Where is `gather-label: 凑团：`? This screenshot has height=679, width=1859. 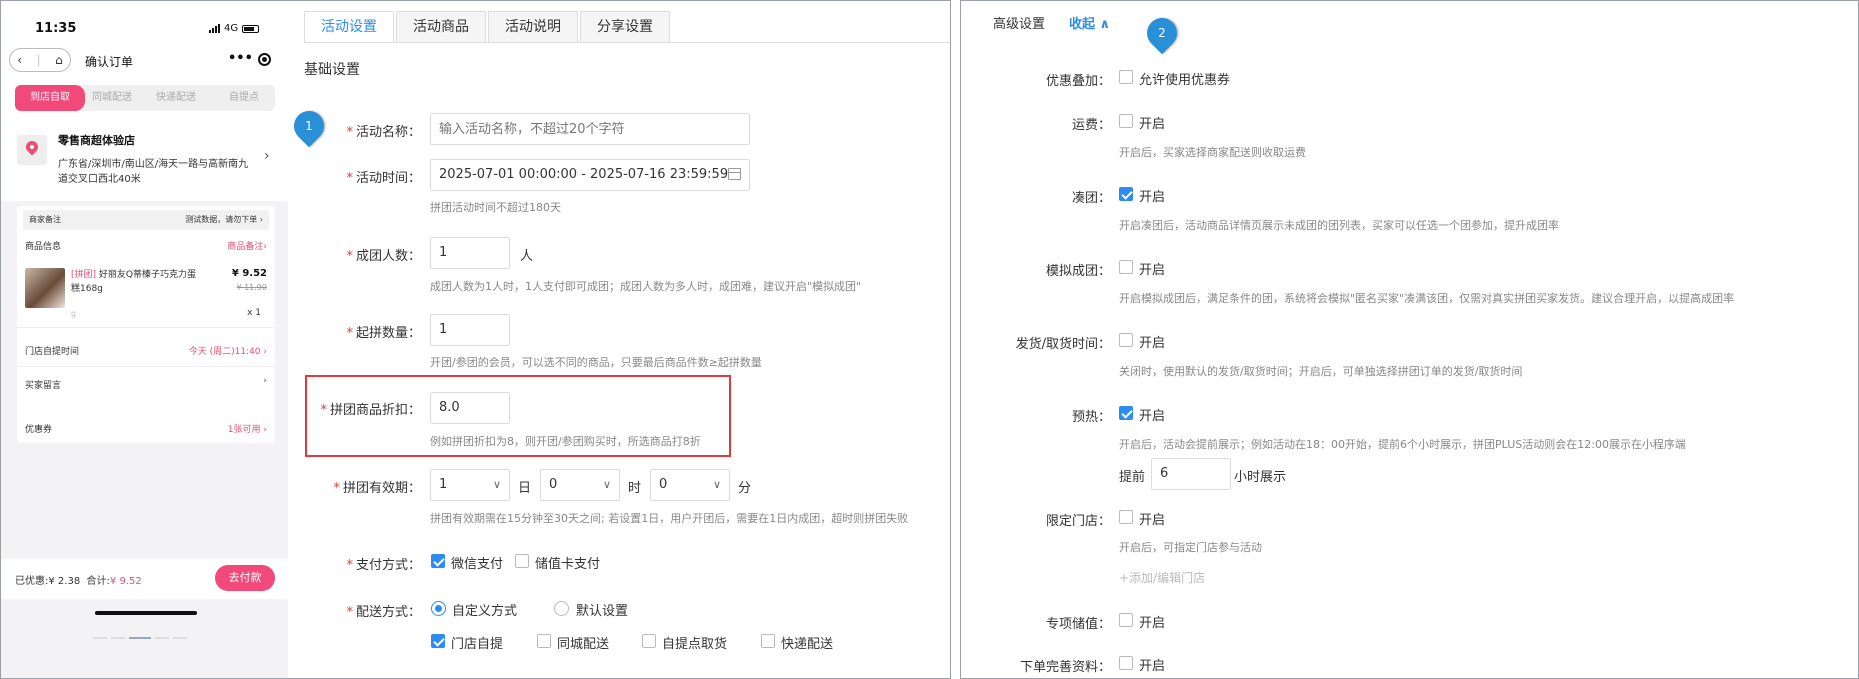 gather-label: 凑团： is located at coordinates (1091, 198).